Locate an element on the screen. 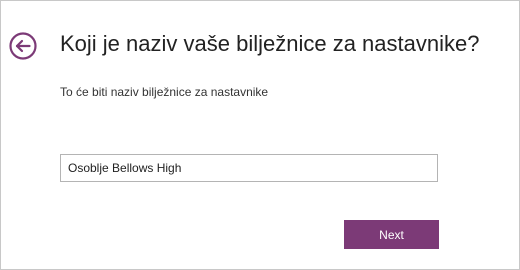 The image size is (520, 270). back-button is located at coordinates (23, 46).